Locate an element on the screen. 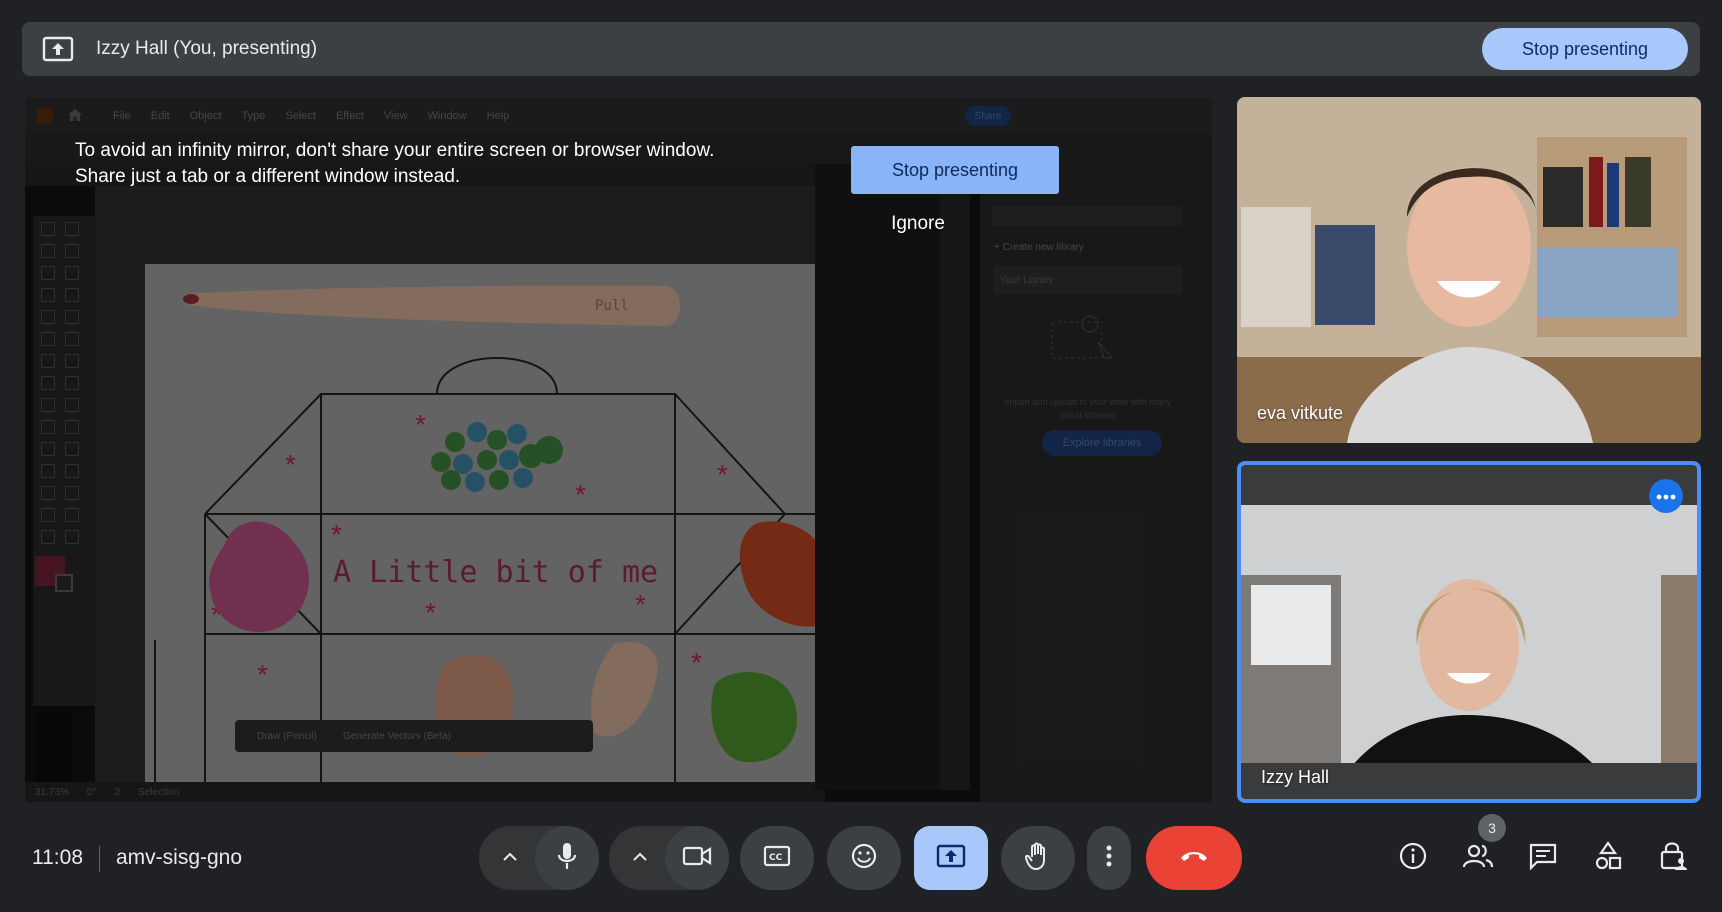 The height and width of the screenshot is (912, 1722). videocam-icon is located at coordinates (697, 858).